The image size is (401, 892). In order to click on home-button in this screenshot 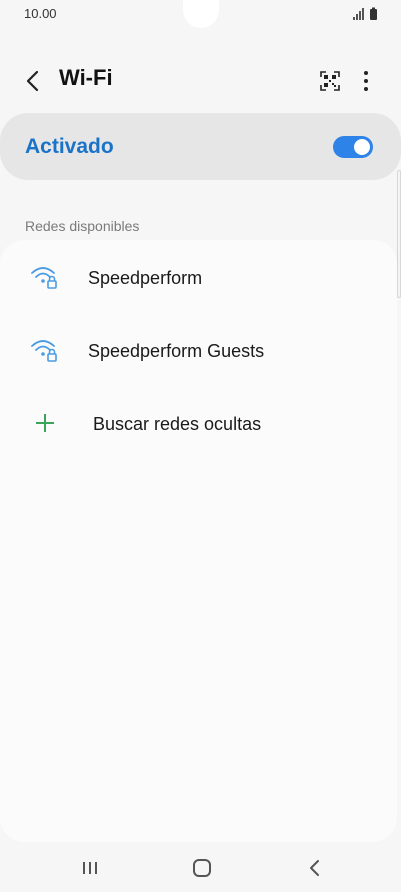, I will do `click(202, 868)`.